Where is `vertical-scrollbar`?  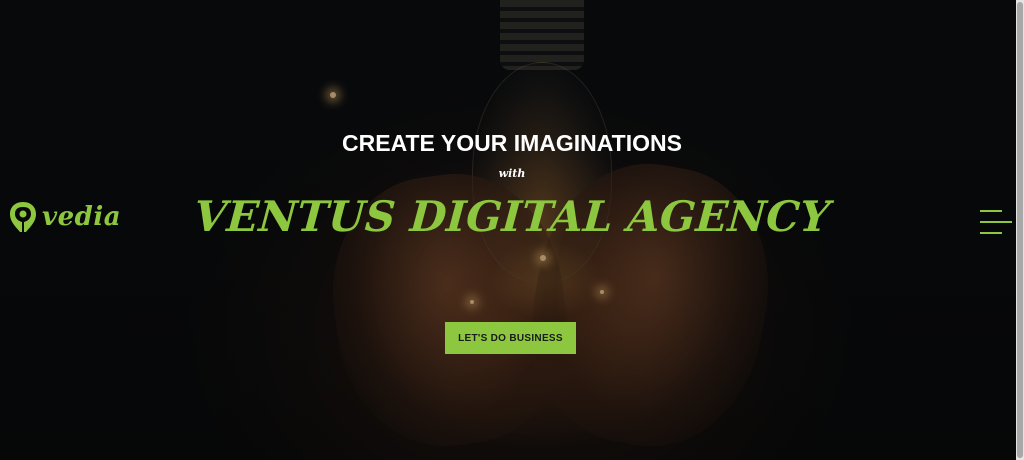
vertical-scrollbar is located at coordinates (1020, 230).